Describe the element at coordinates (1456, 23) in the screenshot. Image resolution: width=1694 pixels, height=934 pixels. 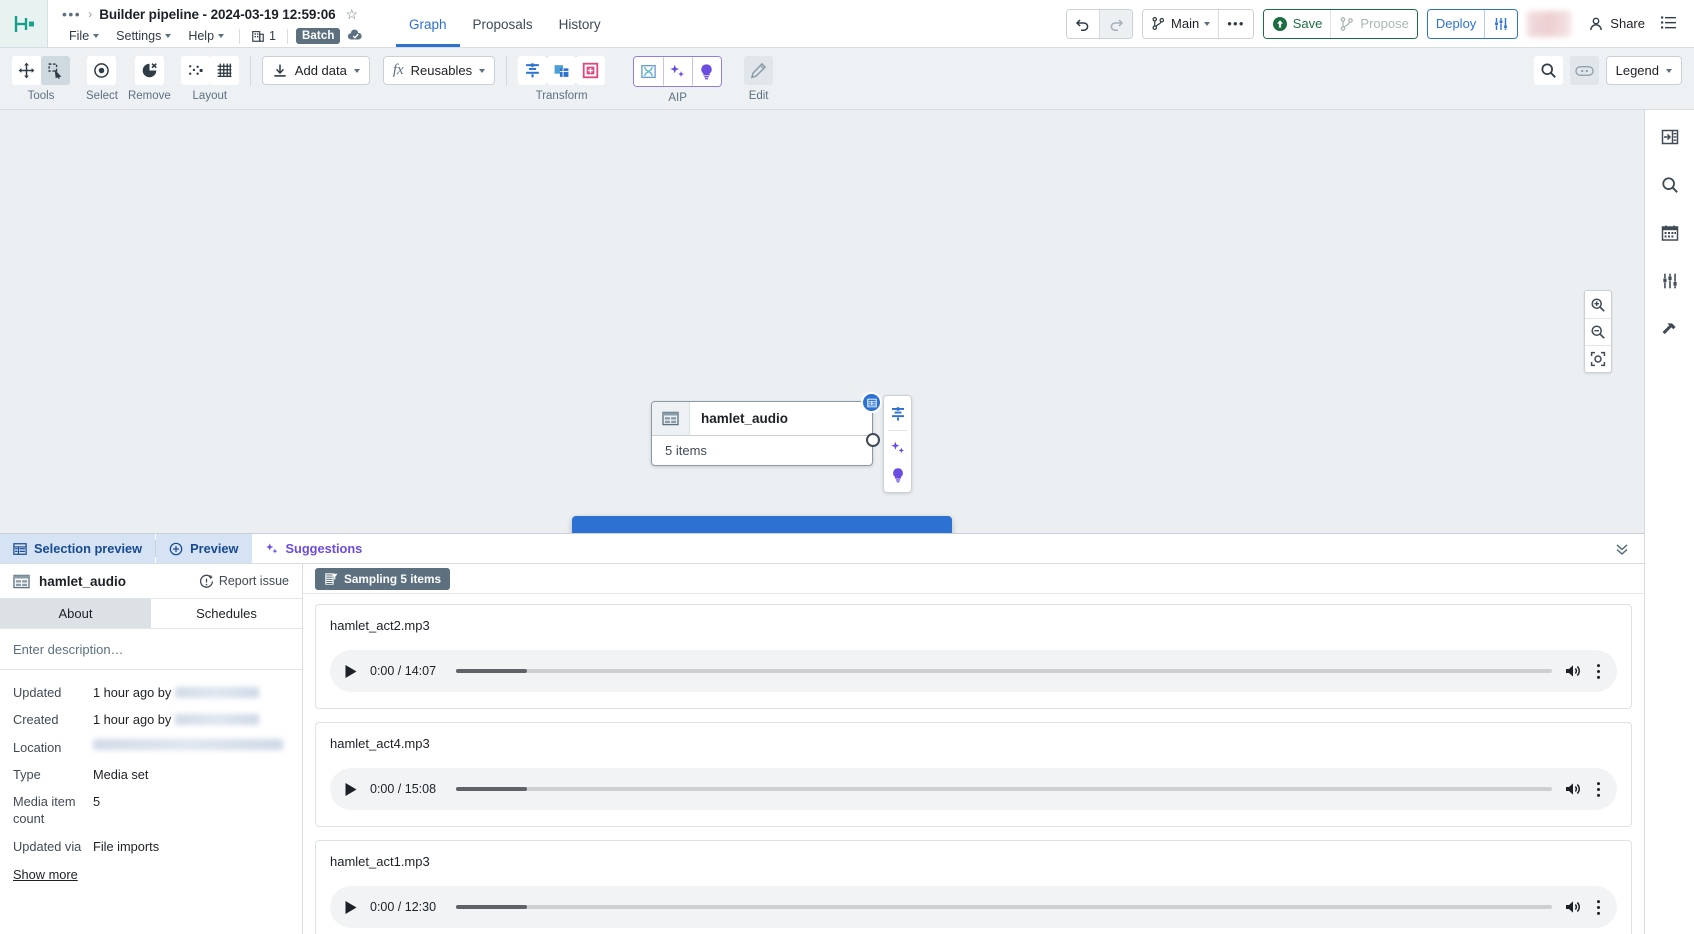
I see `deploy-button: Deploy` at that location.